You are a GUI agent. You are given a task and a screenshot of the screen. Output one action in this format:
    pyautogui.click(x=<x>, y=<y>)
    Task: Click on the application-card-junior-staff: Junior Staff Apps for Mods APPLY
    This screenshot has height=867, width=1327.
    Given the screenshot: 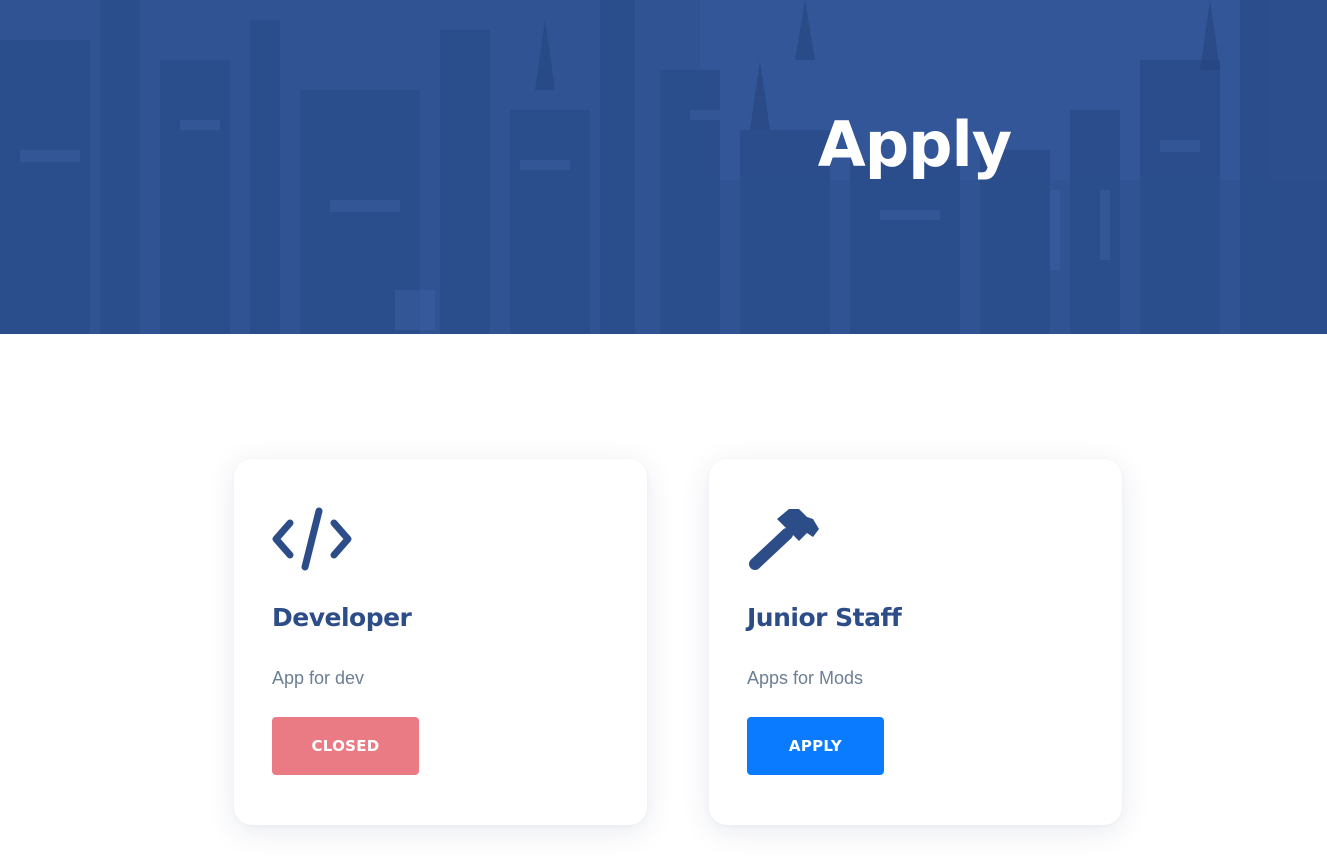 What is the action you would take?
    pyautogui.click(x=915, y=642)
    